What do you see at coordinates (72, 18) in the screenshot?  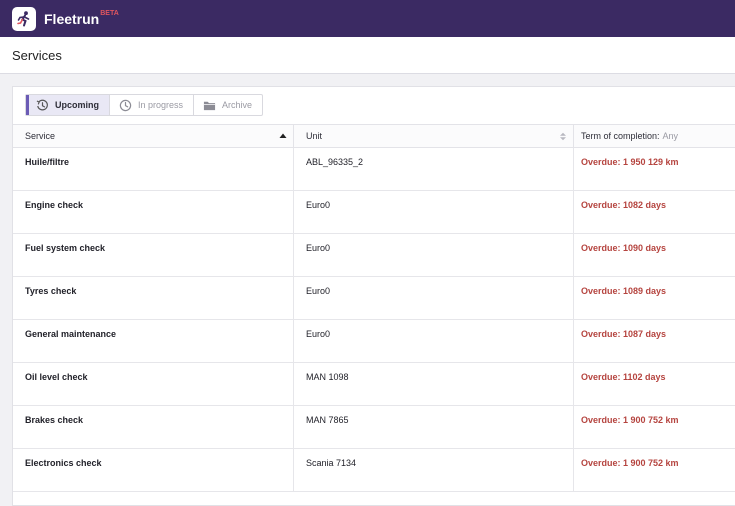 I see `app-title: Fleetrun` at bounding box center [72, 18].